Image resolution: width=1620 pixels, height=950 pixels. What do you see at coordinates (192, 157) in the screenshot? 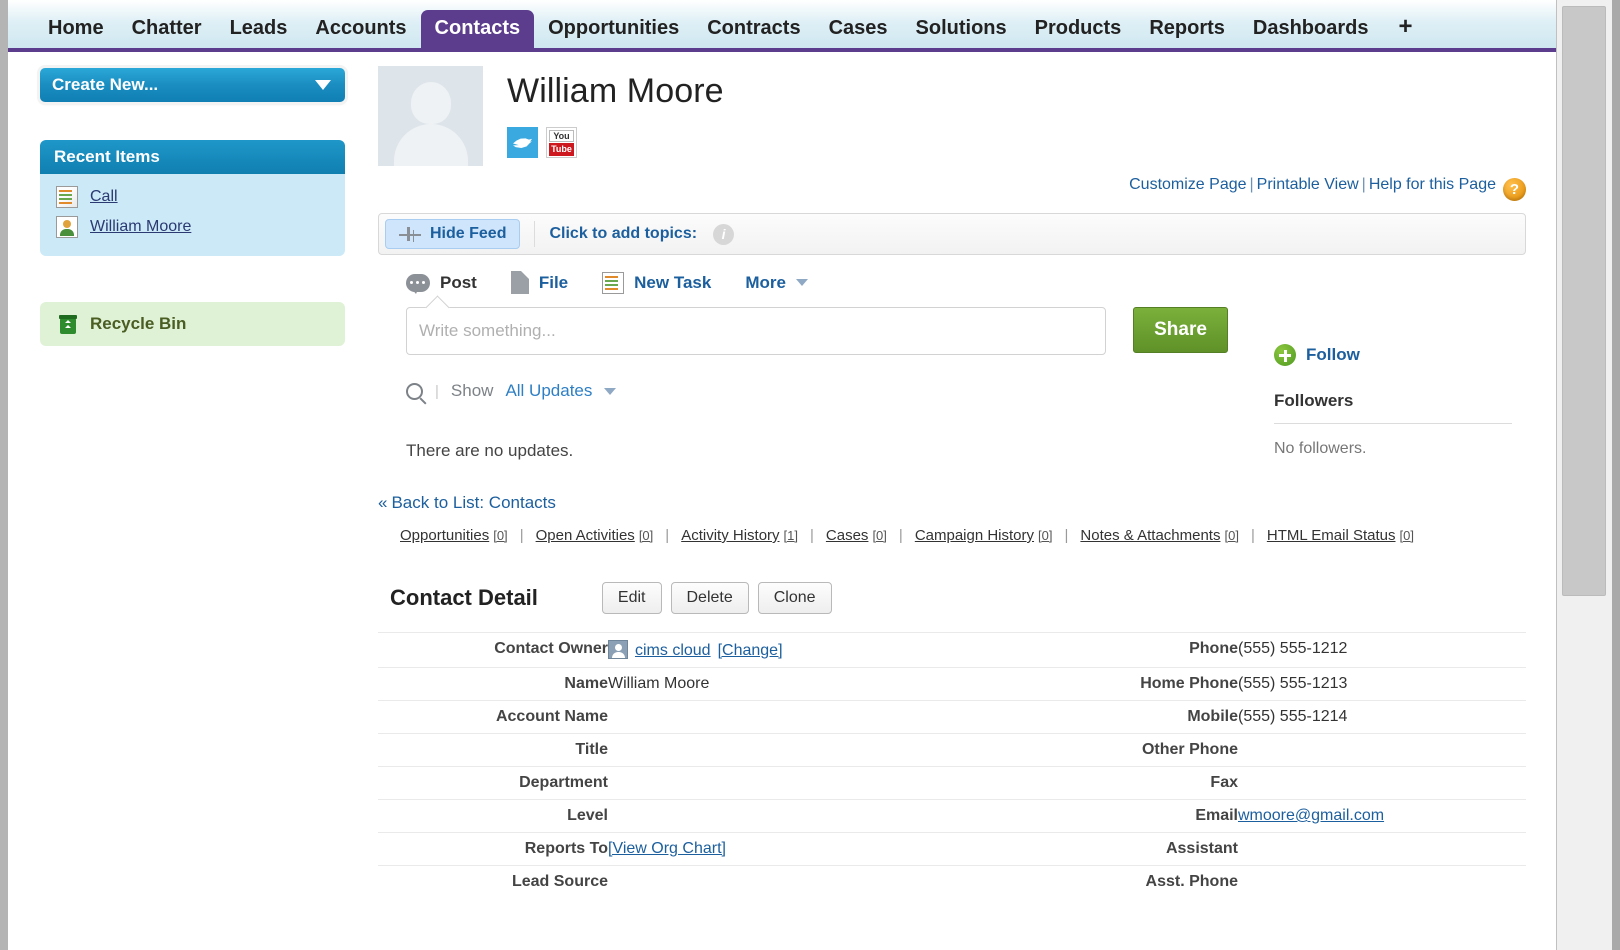
I see `recent-items-header: Recent Items` at bounding box center [192, 157].